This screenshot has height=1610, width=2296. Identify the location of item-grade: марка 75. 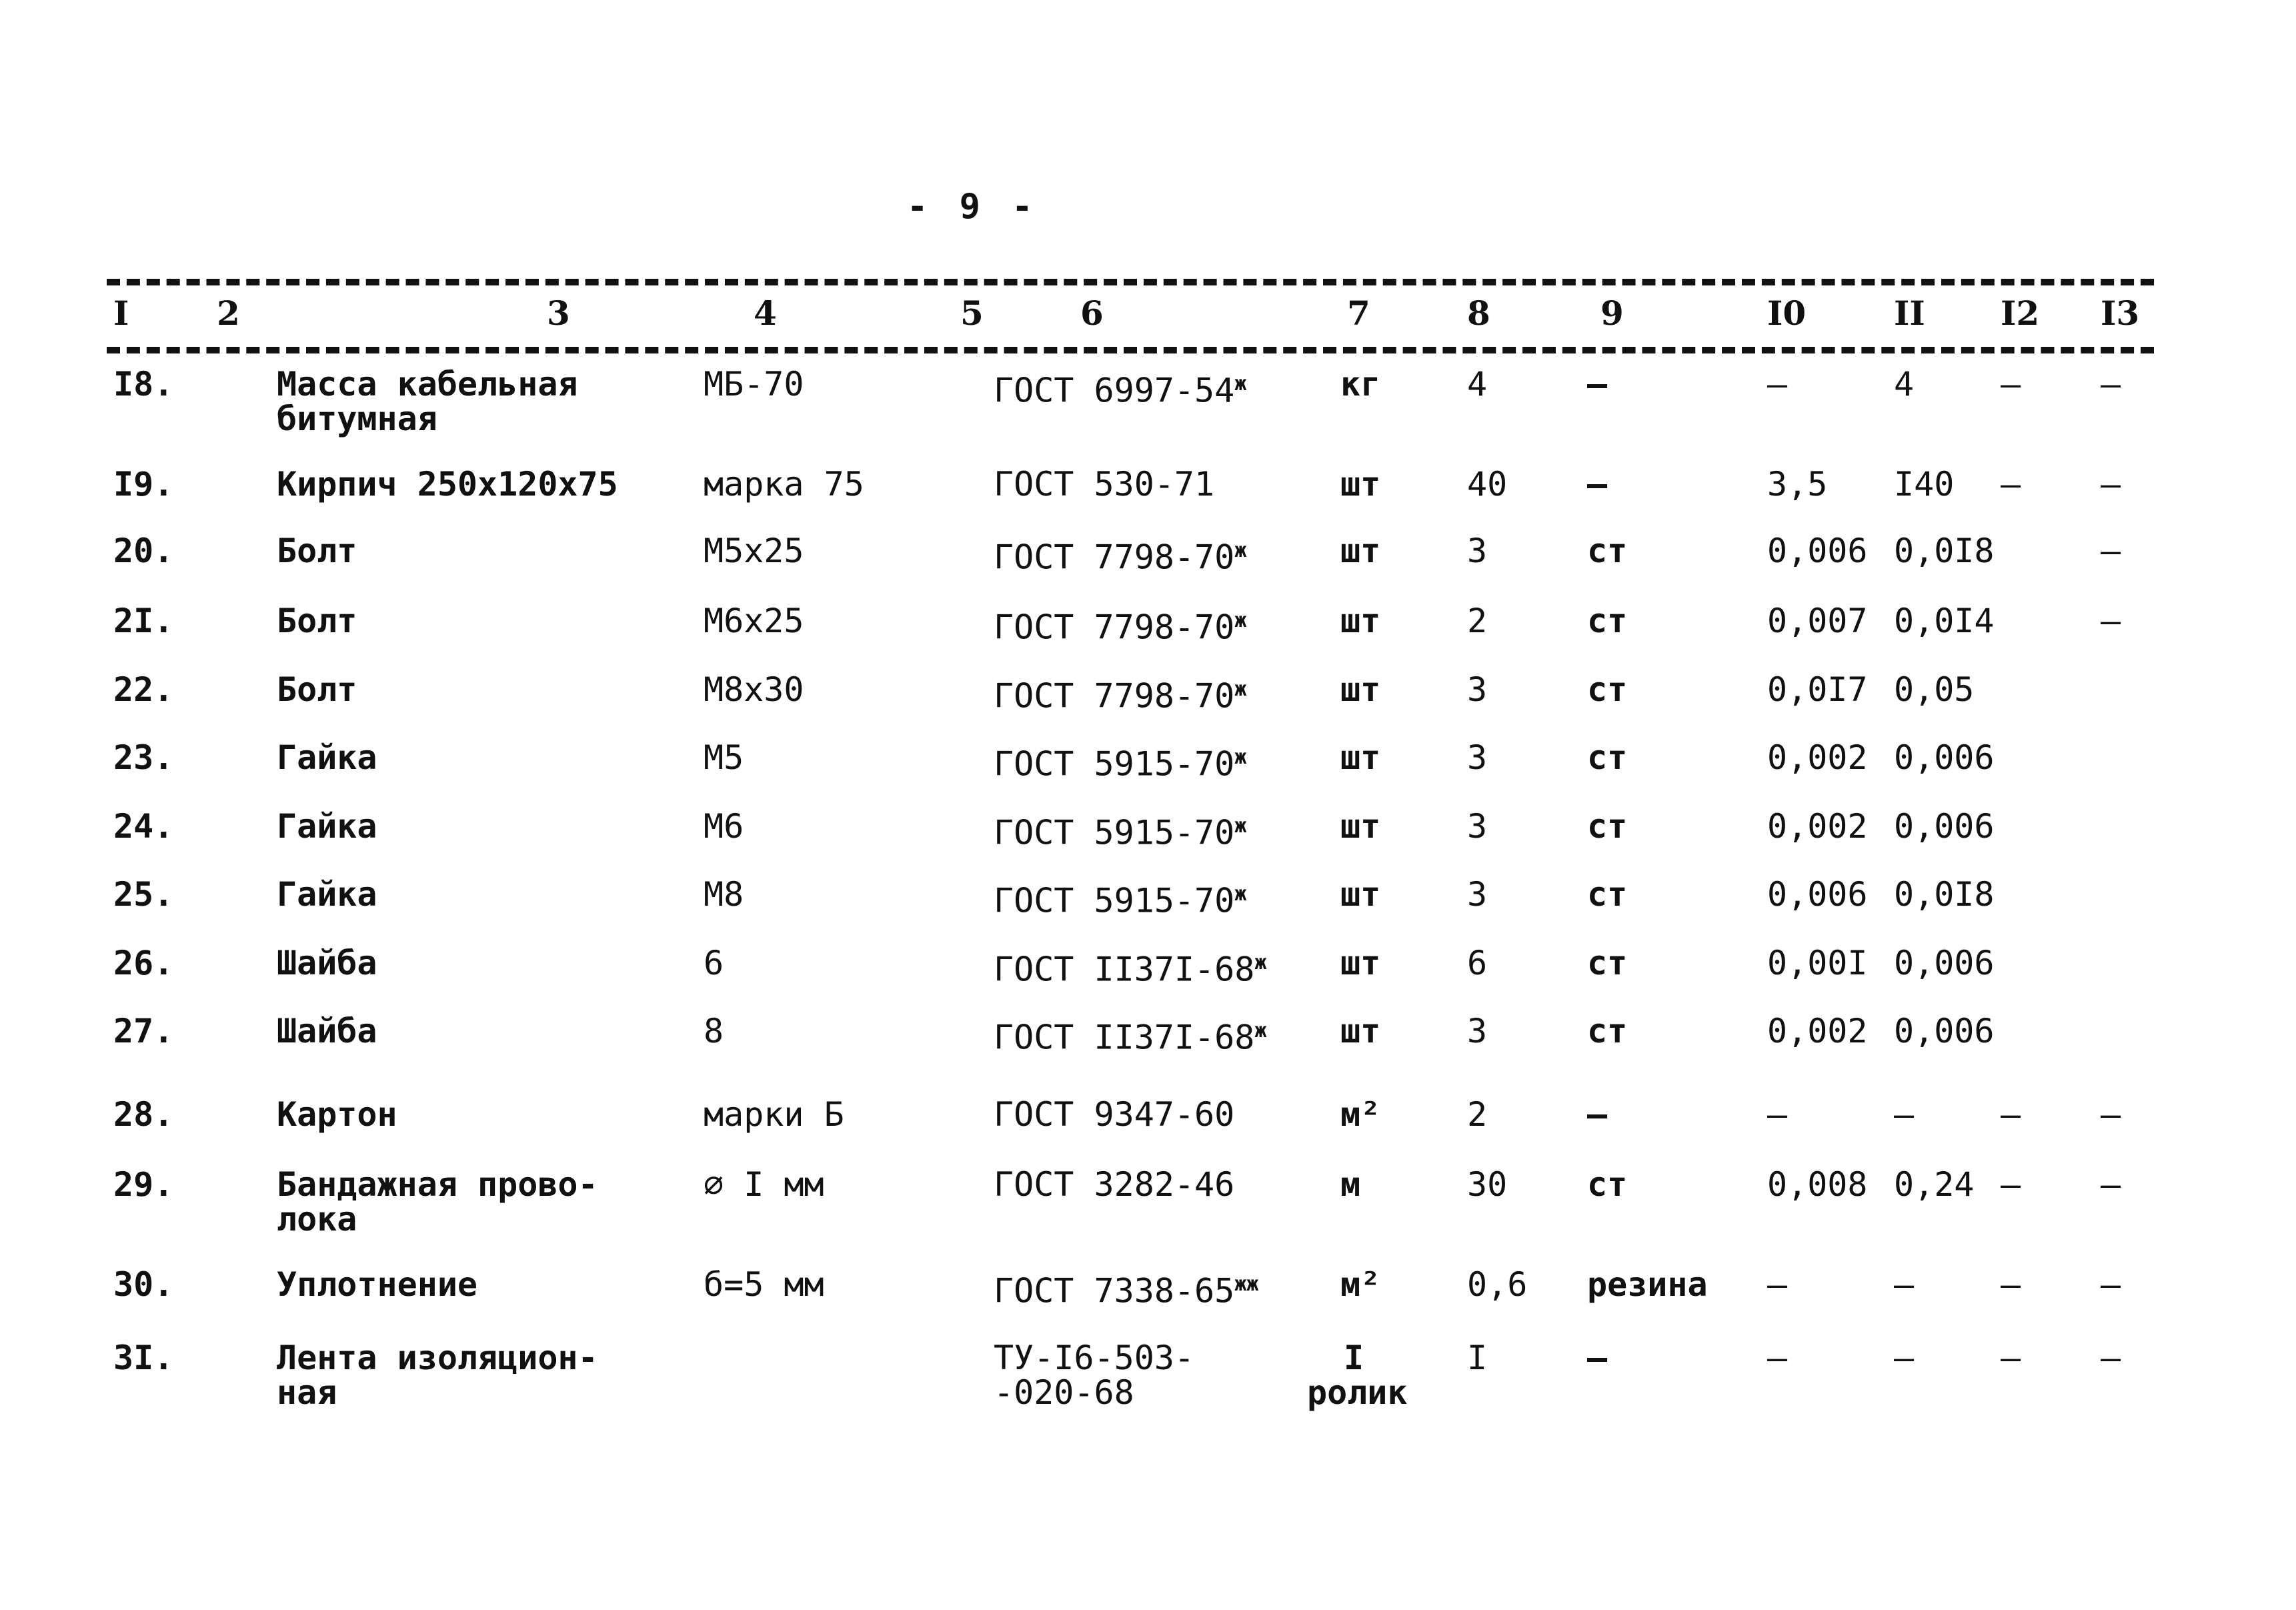
(784, 484).